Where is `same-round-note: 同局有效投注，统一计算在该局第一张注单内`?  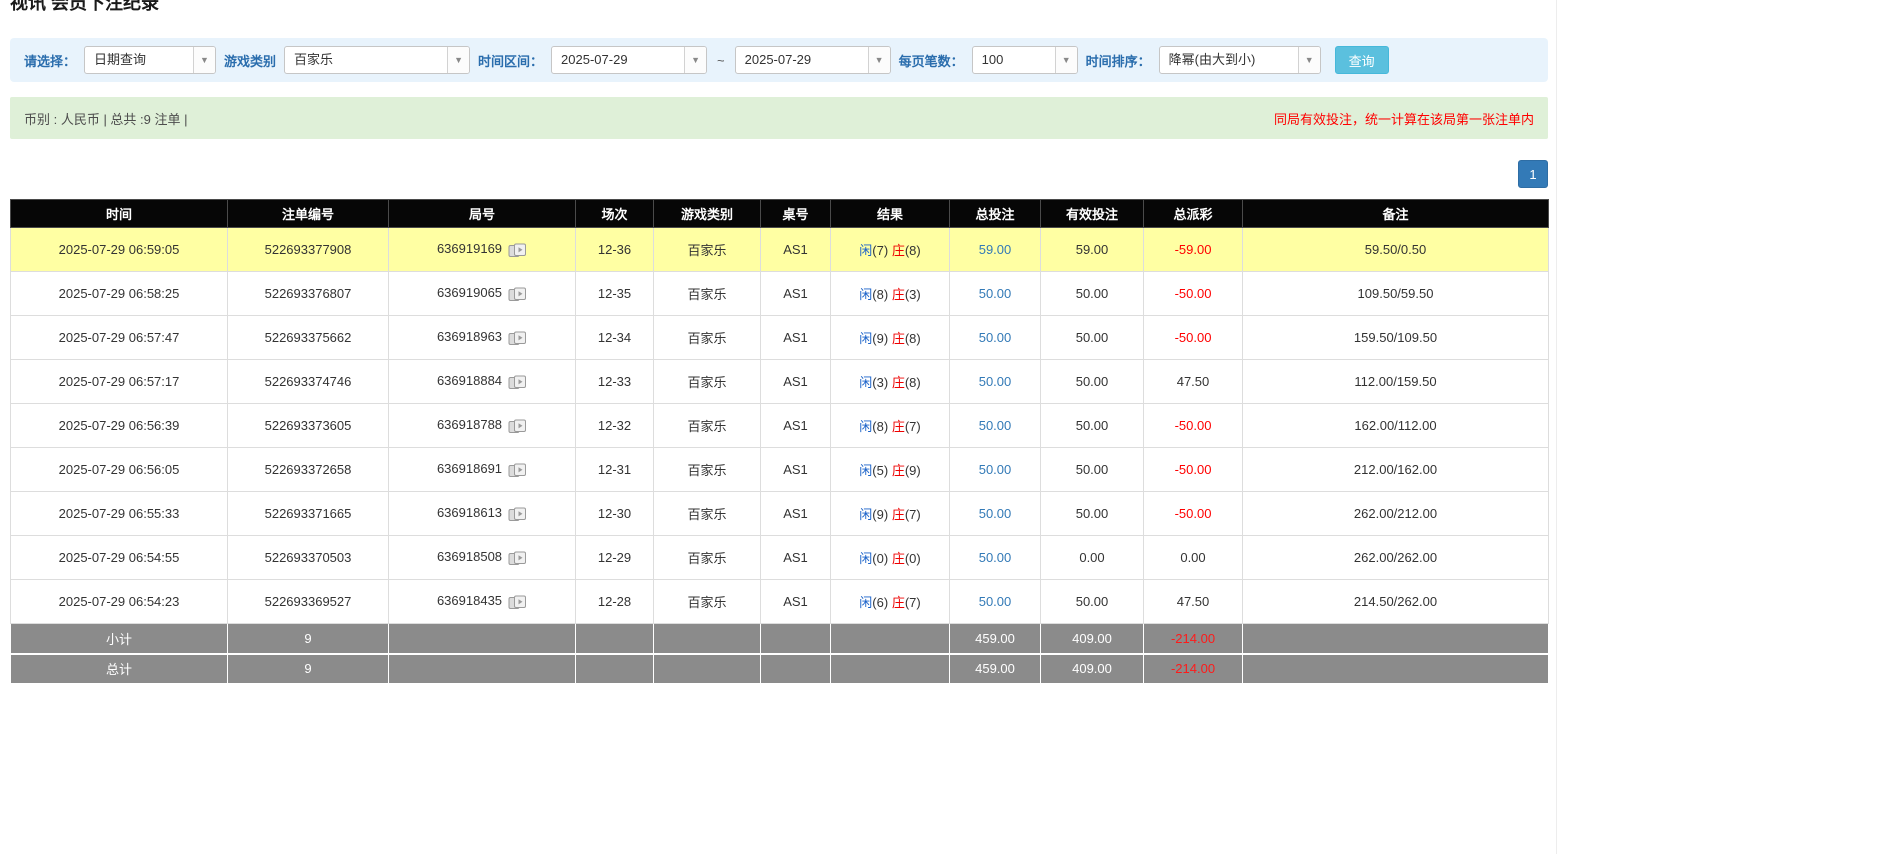 same-round-note: 同局有效投注，统一计算在该局第一张注单内 is located at coordinates (1403, 119).